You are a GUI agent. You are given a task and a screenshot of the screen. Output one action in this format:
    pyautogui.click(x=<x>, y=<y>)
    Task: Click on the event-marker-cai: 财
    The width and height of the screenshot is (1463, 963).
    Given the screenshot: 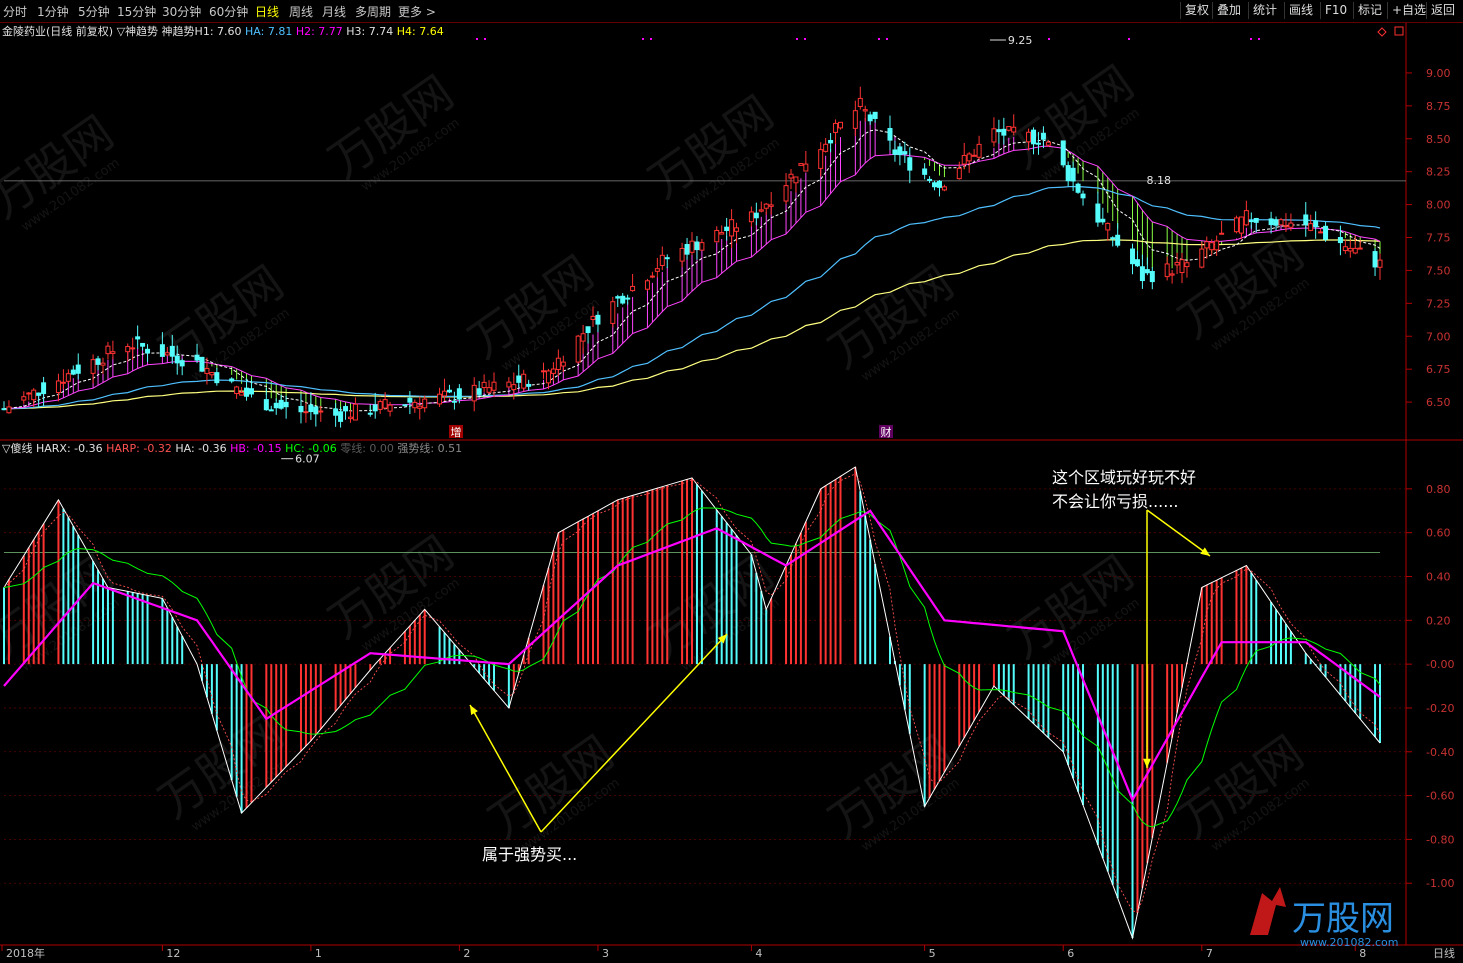 What is the action you would take?
    pyautogui.click(x=886, y=432)
    